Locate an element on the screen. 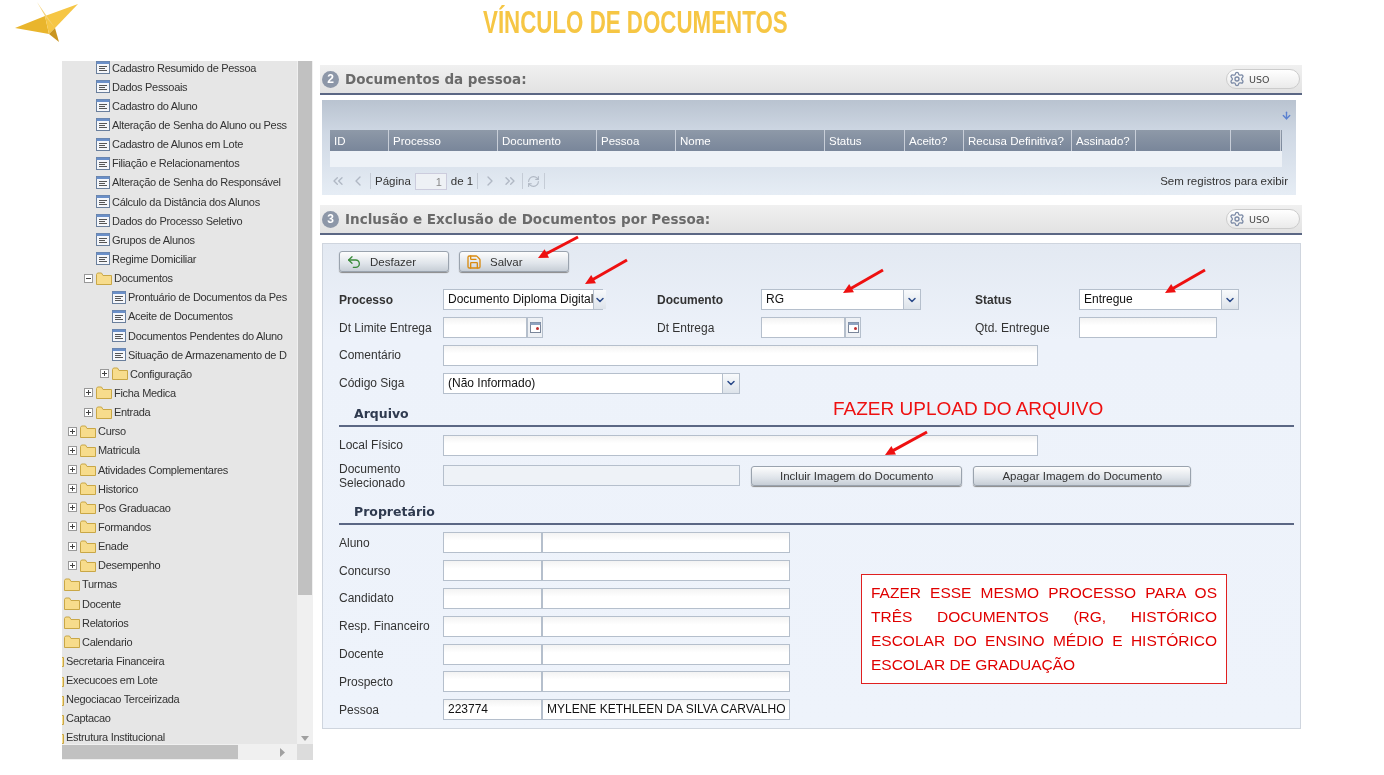 Image resolution: width=1384 pixels, height=775 pixels. tree-item: Cálculo da Distância dos Alunos is located at coordinates (186, 201).